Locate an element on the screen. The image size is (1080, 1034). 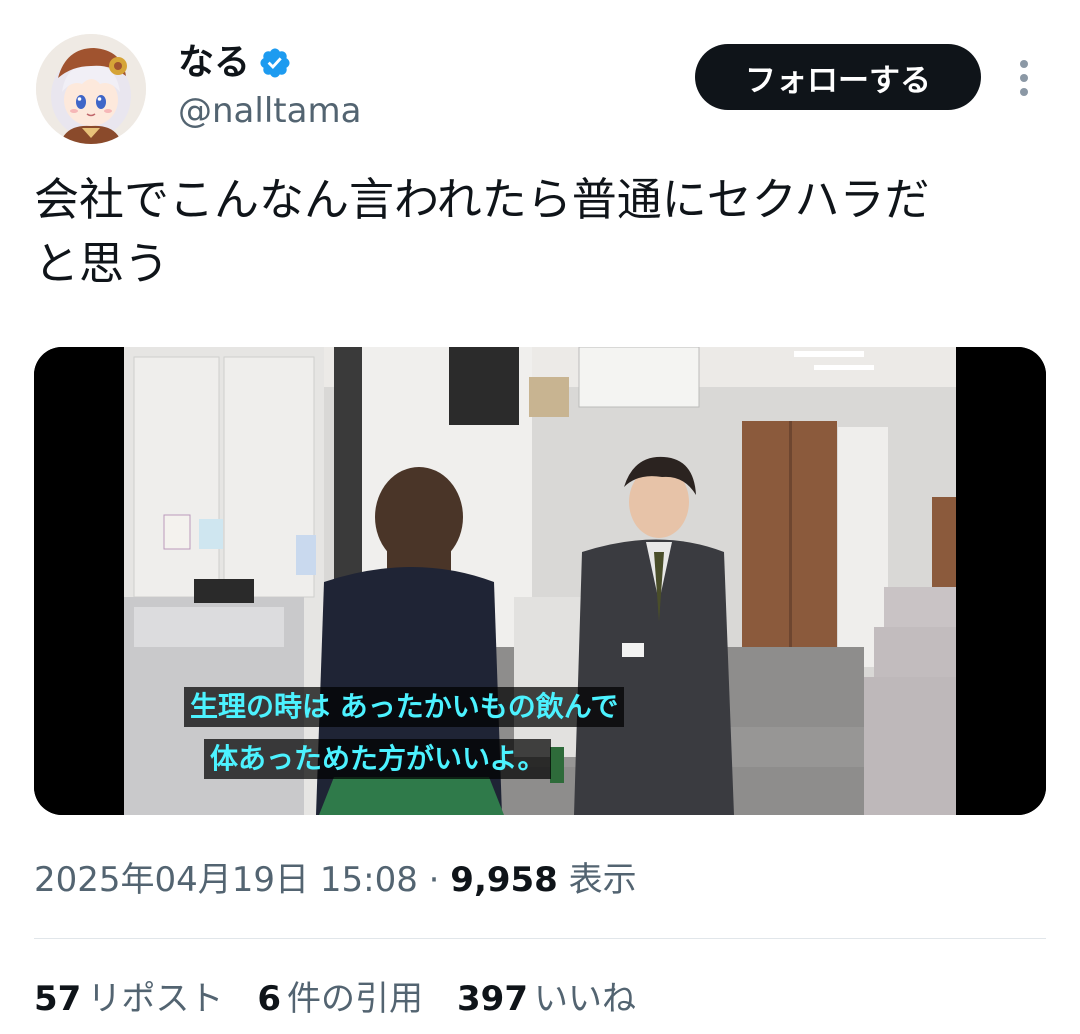
quotes-label: 件の引用 is located at coordinates (355, 999).